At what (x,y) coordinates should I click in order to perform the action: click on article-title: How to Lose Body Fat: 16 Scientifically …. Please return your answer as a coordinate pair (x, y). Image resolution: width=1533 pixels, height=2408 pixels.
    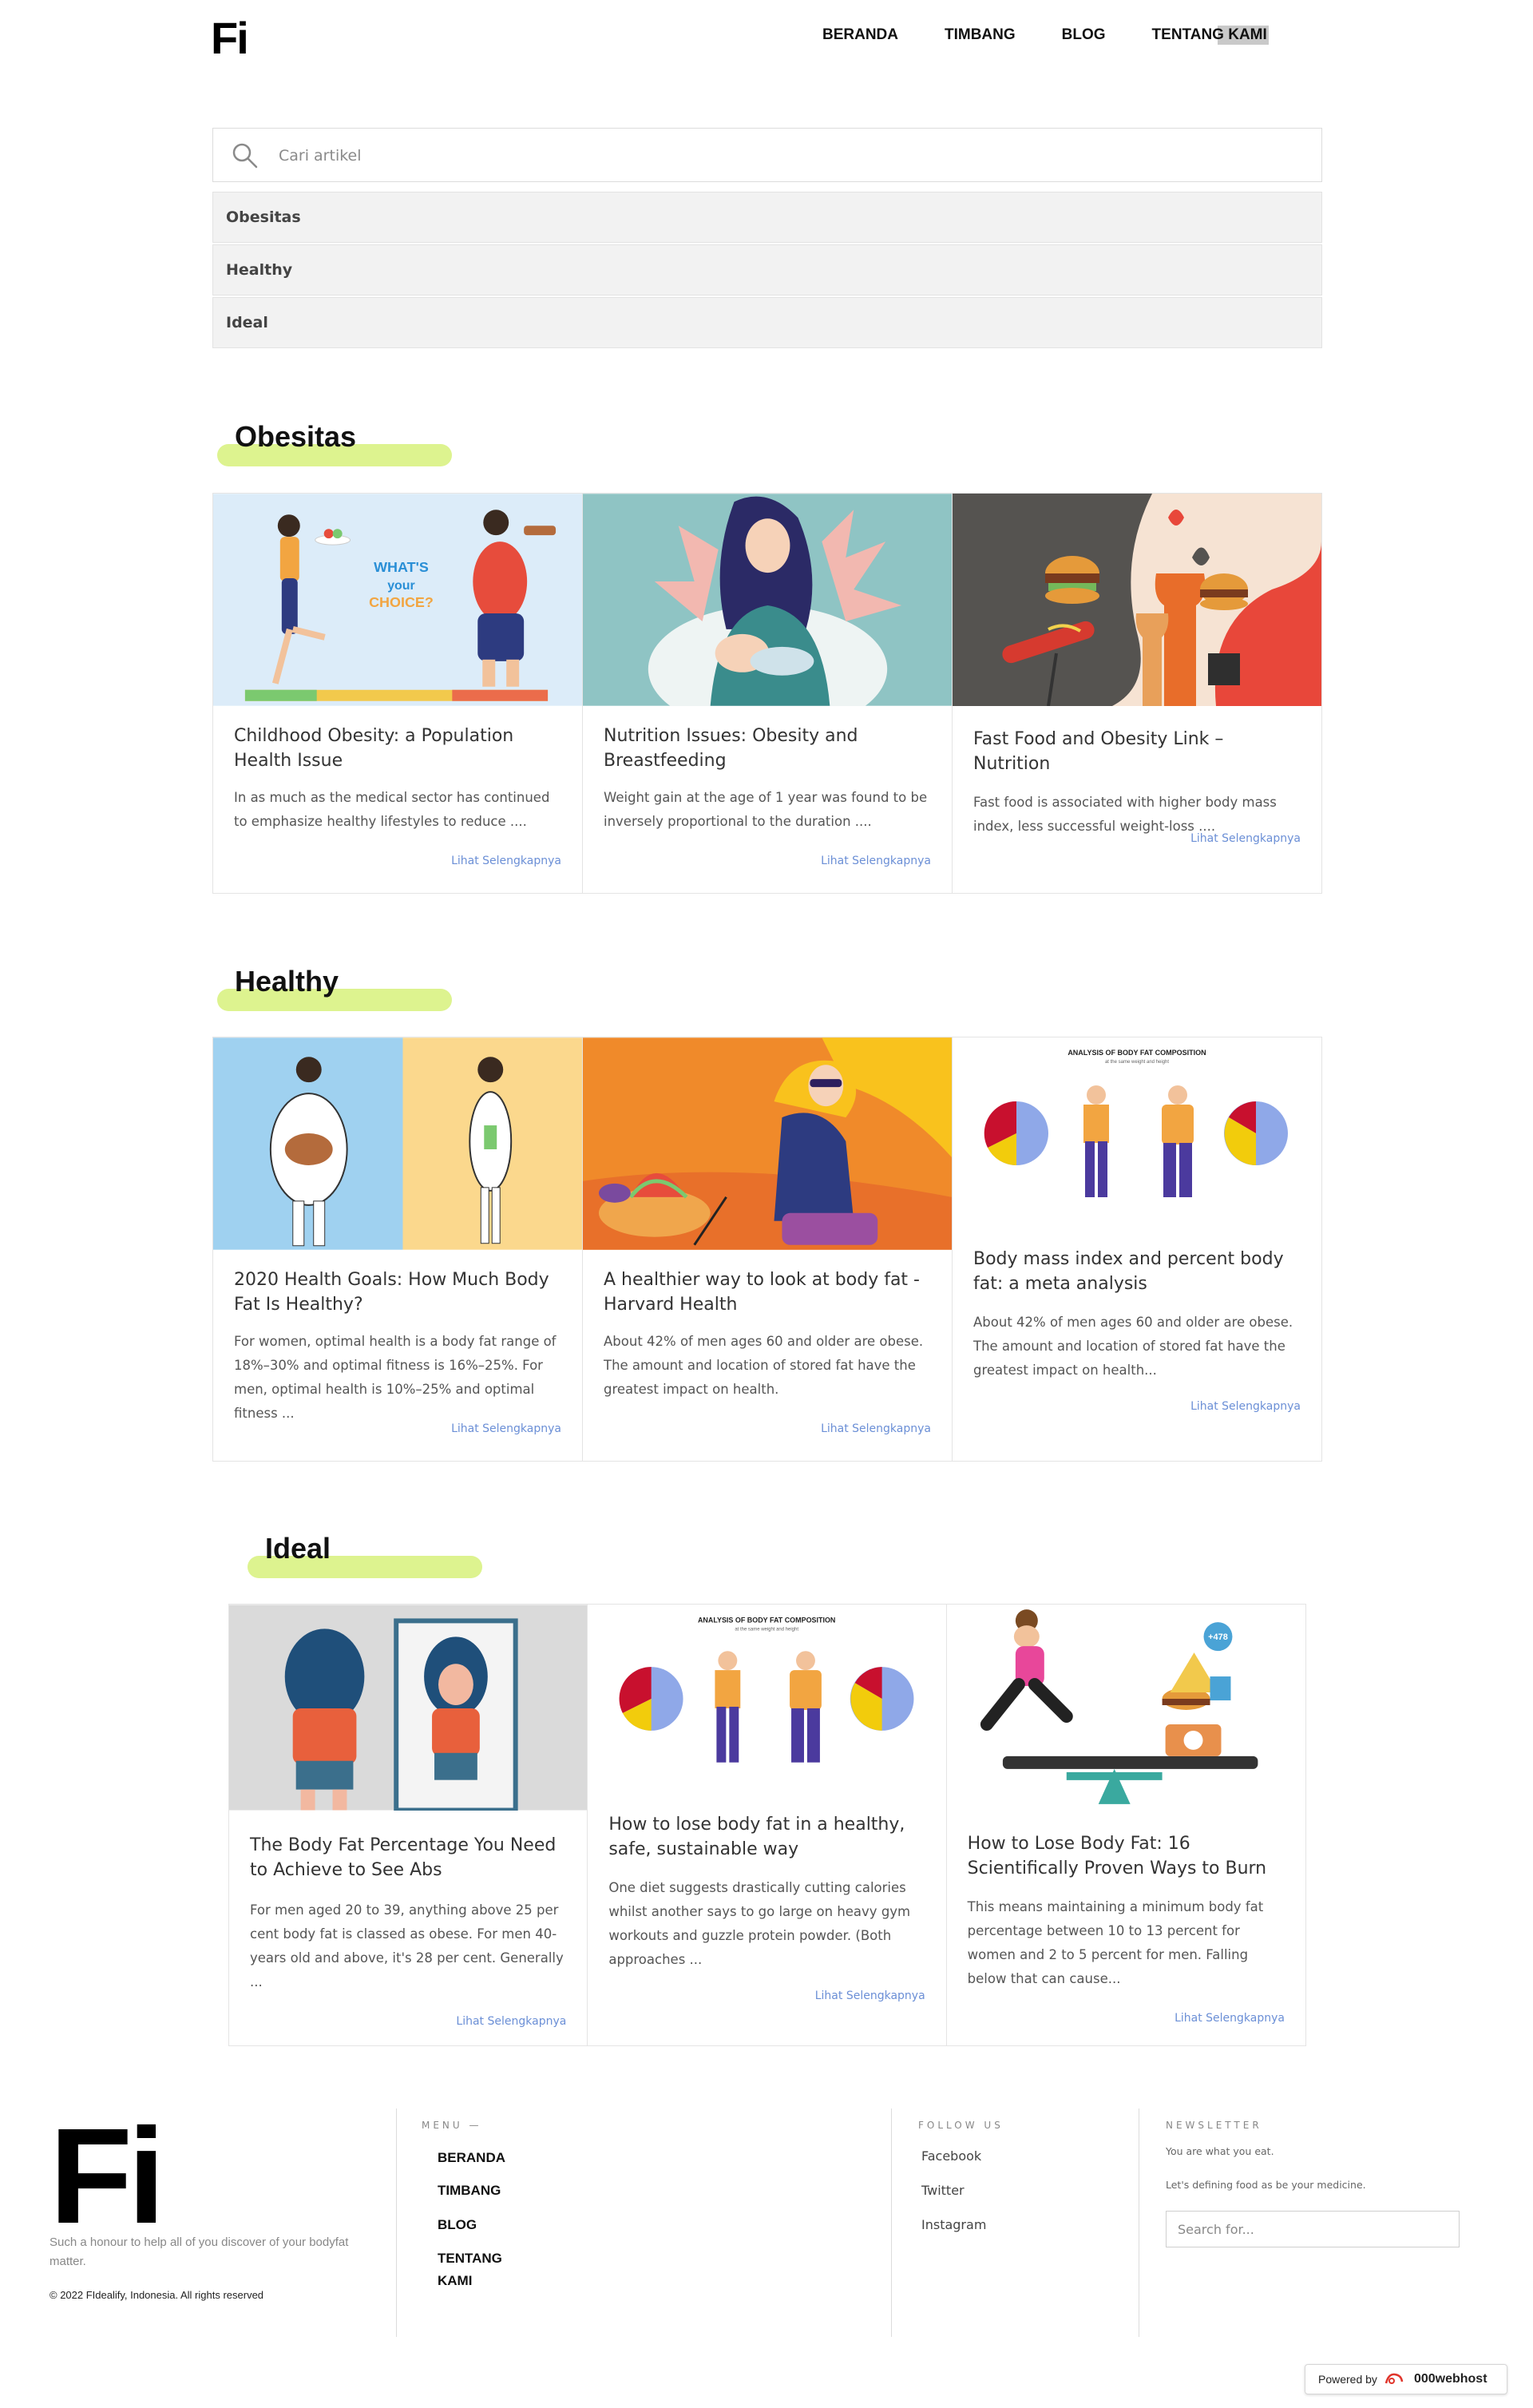
    Looking at the image, I should click on (1126, 1856).